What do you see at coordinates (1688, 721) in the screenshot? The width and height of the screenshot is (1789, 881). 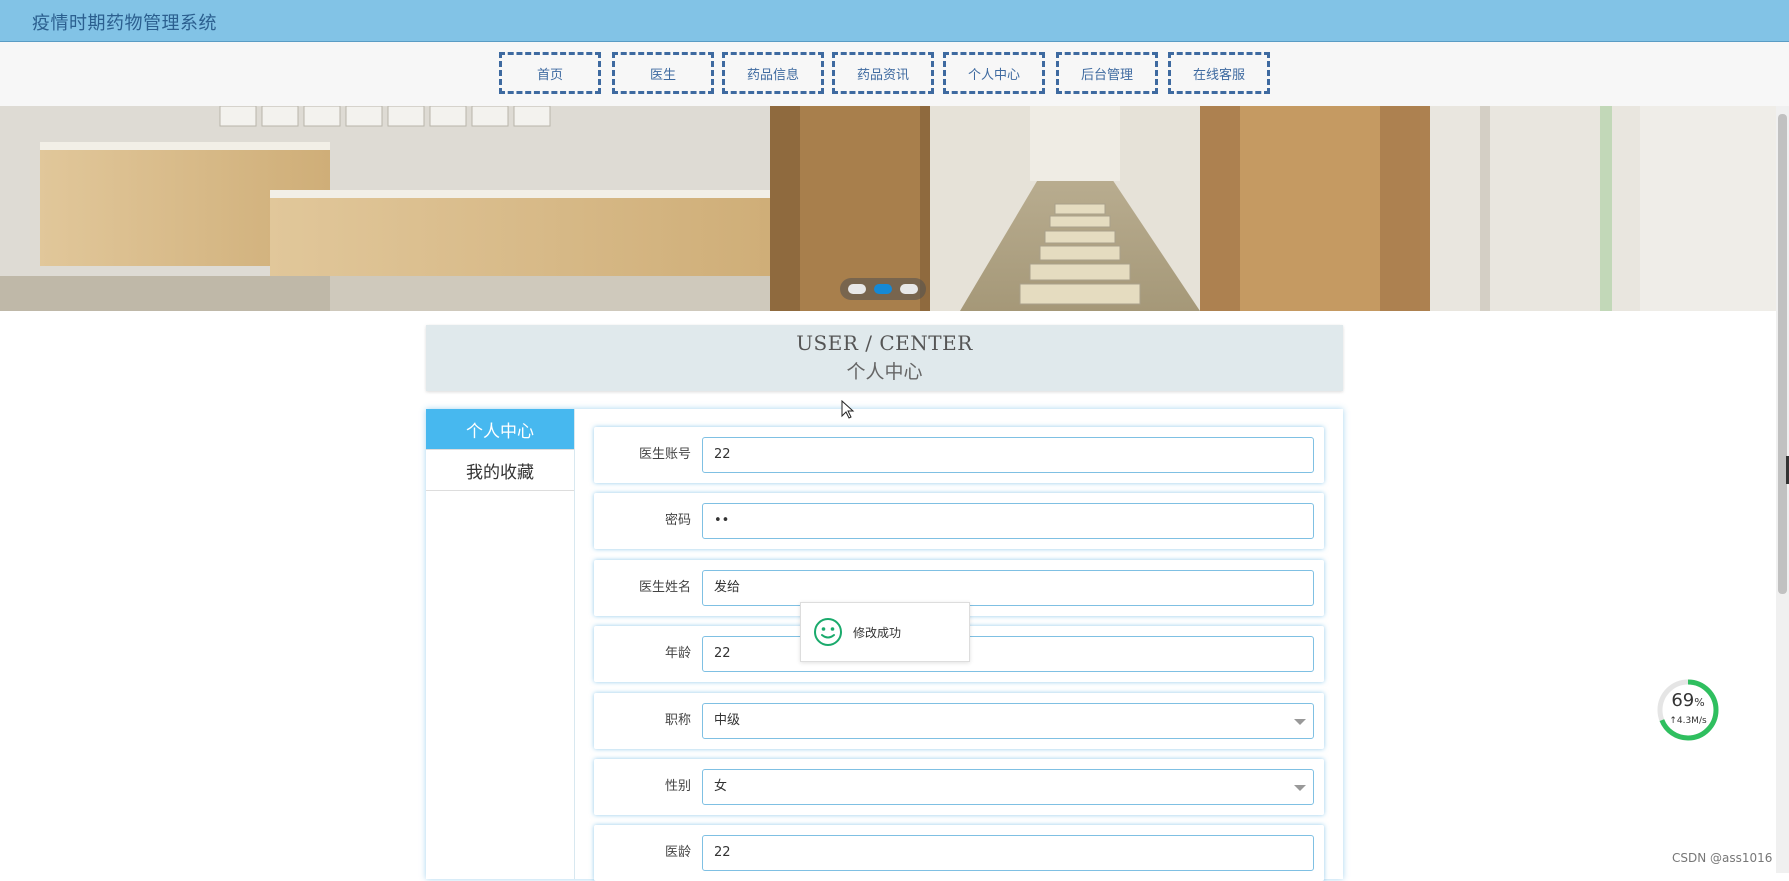 I see `speed-rate: ↑4.3M/s` at bounding box center [1688, 721].